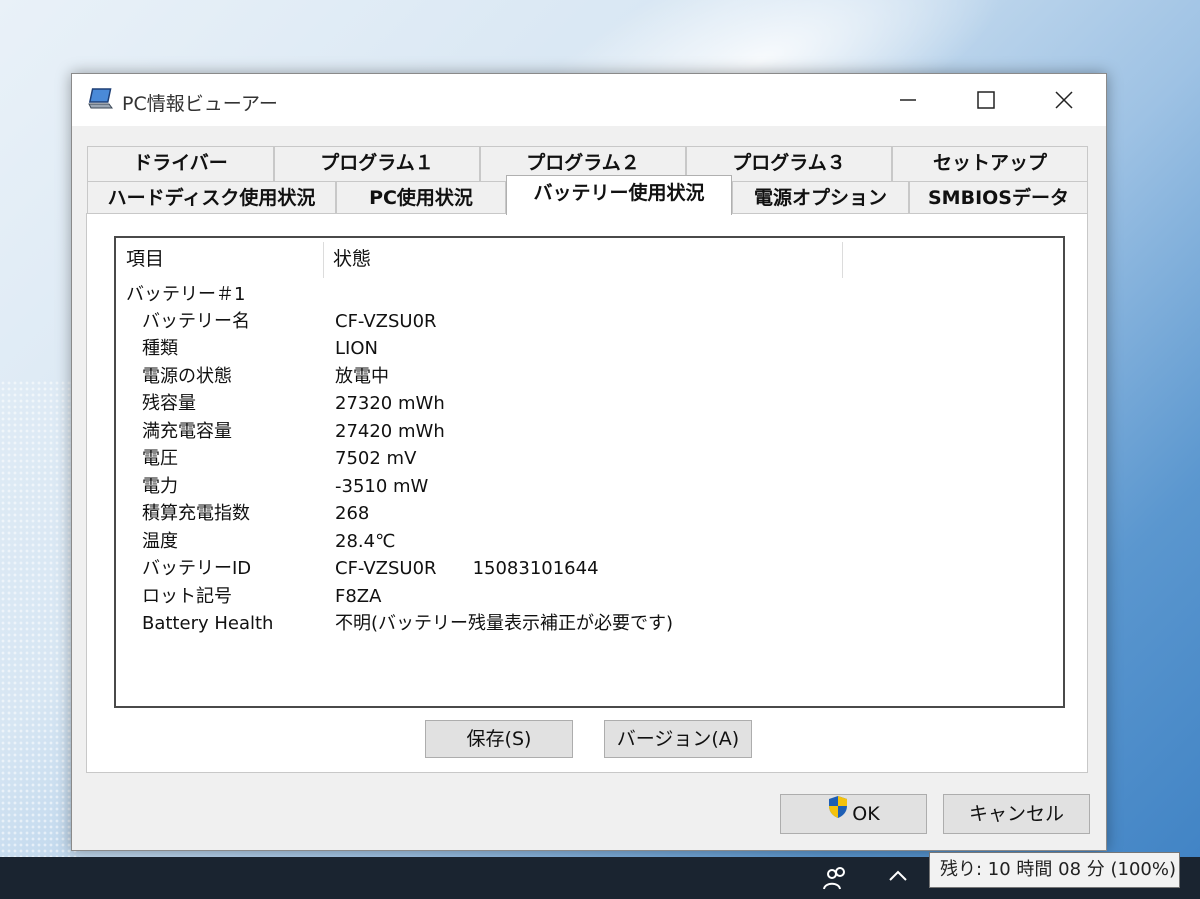  What do you see at coordinates (589, 100) in the screenshot?
I see `title-bar: PC情報ビューアー` at bounding box center [589, 100].